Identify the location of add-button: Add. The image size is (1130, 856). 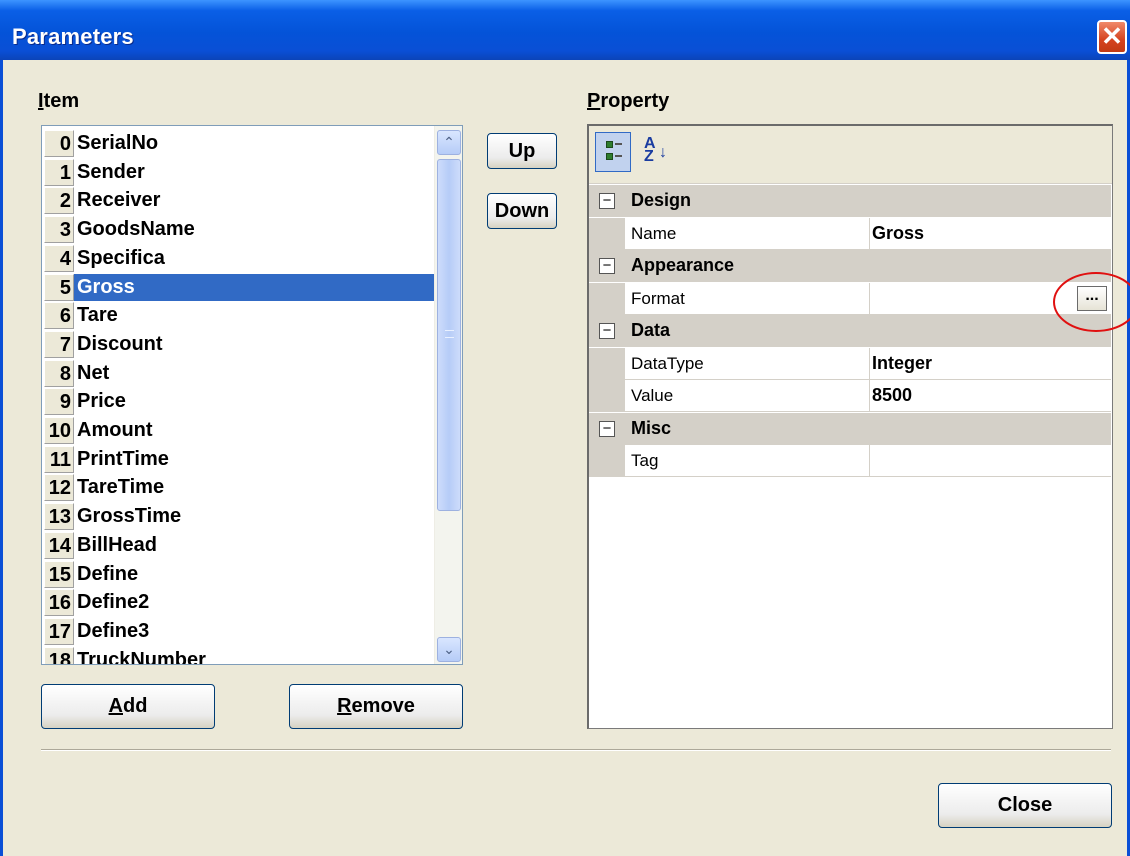
(128, 706).